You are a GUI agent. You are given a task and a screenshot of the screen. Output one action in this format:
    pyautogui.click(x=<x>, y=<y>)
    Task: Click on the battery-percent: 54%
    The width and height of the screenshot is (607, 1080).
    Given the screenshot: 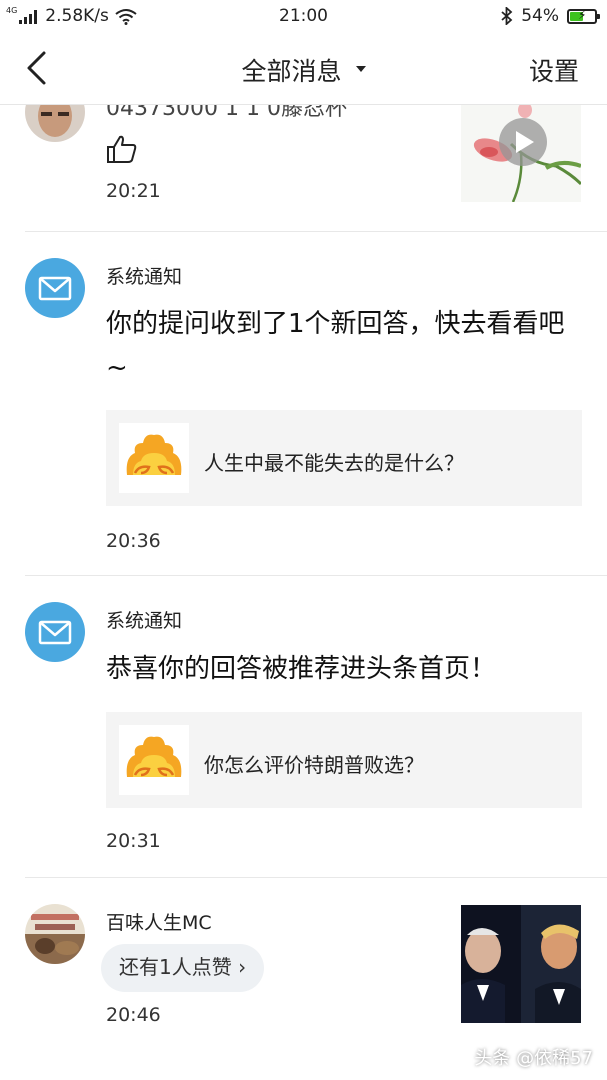 What is the action you would take?
    pyautogui.click(x=540, y=16)
    